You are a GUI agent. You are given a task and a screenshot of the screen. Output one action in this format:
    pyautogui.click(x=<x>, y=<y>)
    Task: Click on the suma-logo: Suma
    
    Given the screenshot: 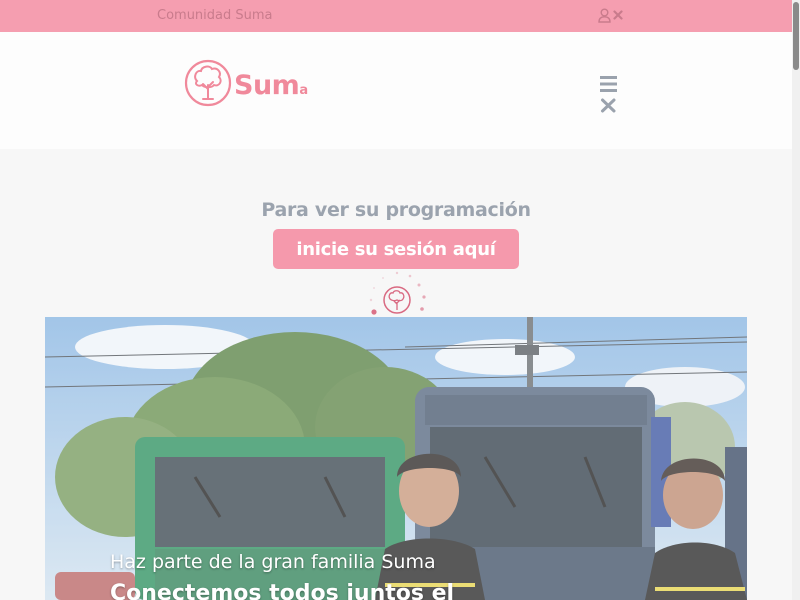 What is the action you would take?
    pyautogui.click(x=246, y=85)
    